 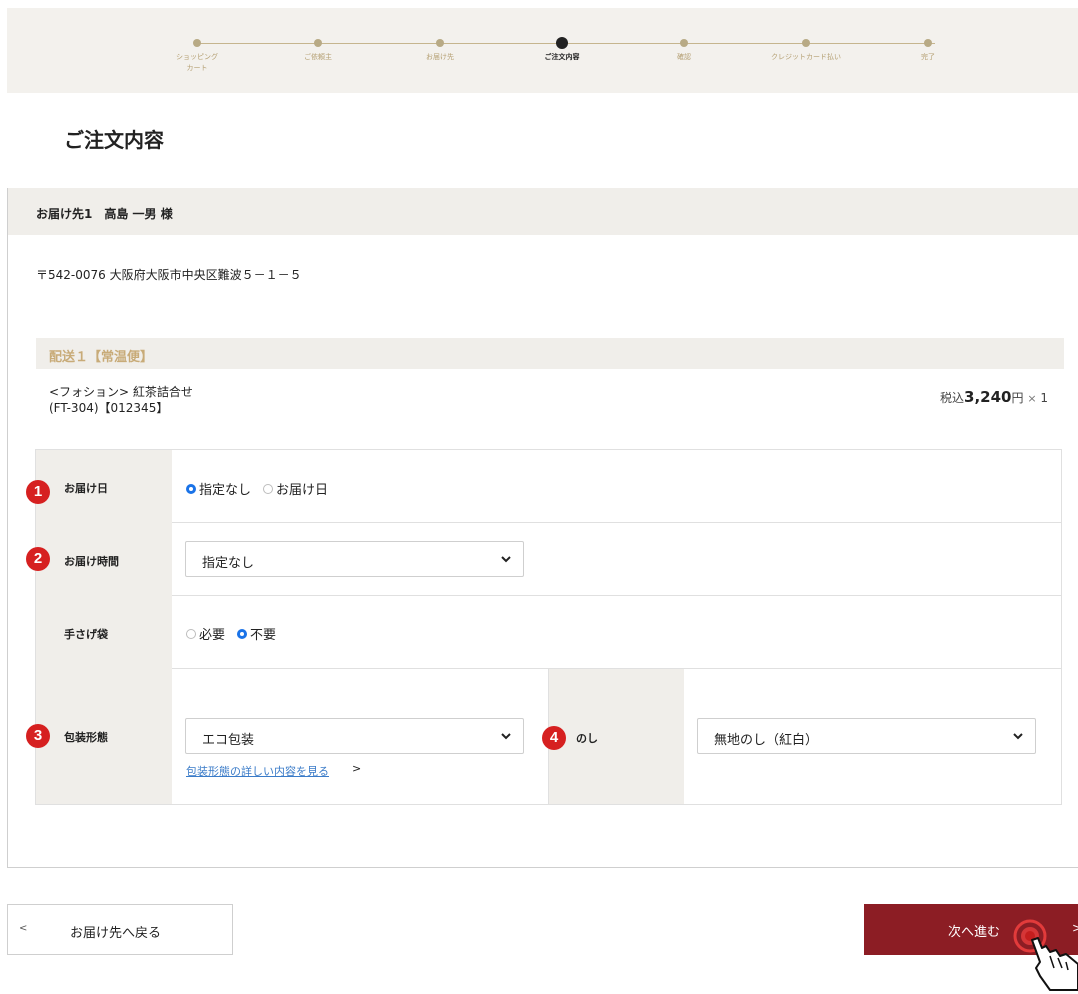 I want to click on product-code: (FT-304)【012345】, so click(x=109, y=408).